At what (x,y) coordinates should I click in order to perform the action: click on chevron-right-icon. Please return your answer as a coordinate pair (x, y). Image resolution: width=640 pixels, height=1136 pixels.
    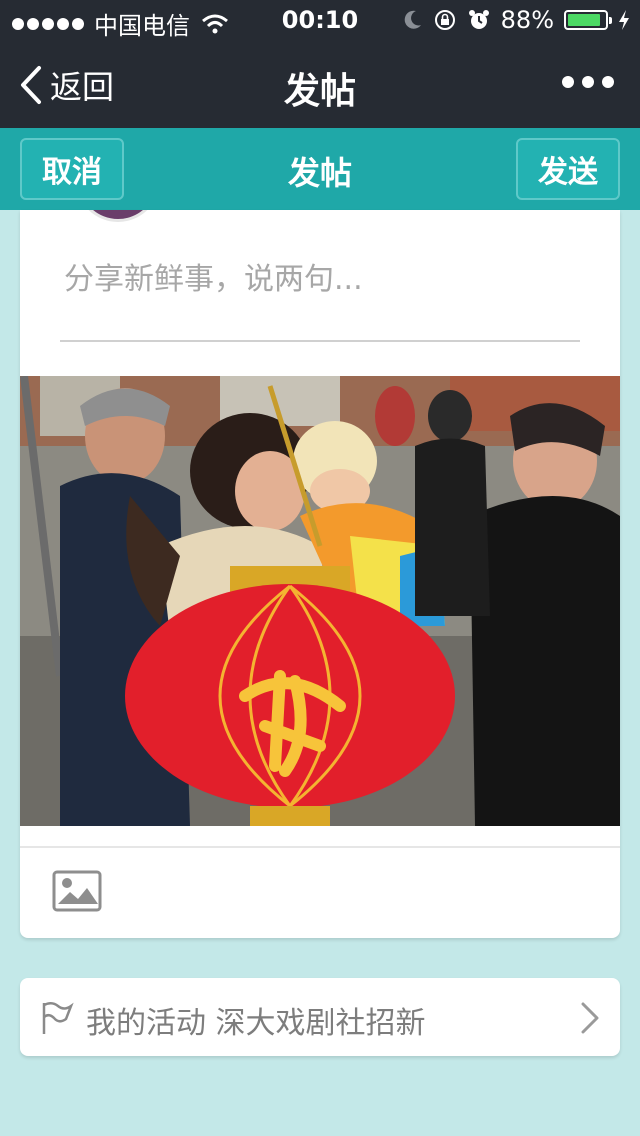
    Looking at the image, I should click on (590, 1018).